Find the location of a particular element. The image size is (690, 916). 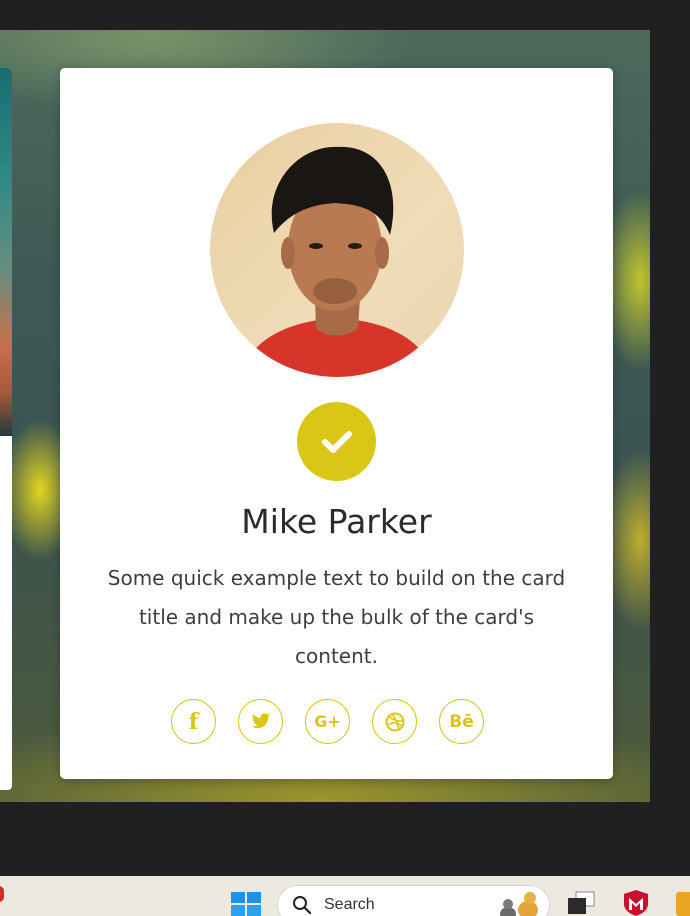

file-explorer-icon is located at coordinates (683, 904).